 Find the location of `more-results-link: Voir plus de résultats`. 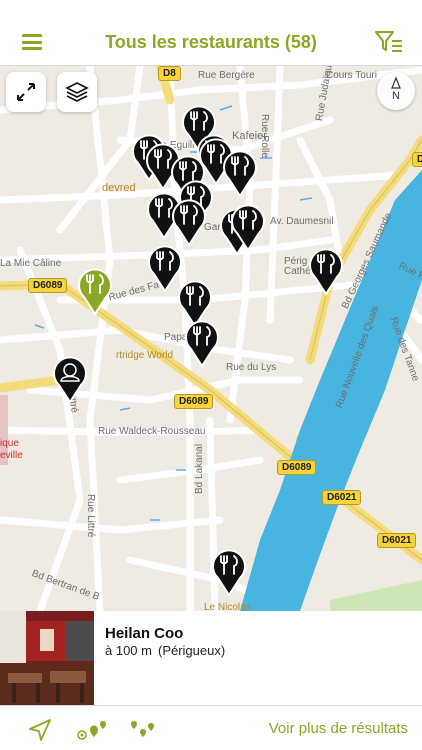

more-results-link: Voir plus de résultats is located at coordinates (338, 728).